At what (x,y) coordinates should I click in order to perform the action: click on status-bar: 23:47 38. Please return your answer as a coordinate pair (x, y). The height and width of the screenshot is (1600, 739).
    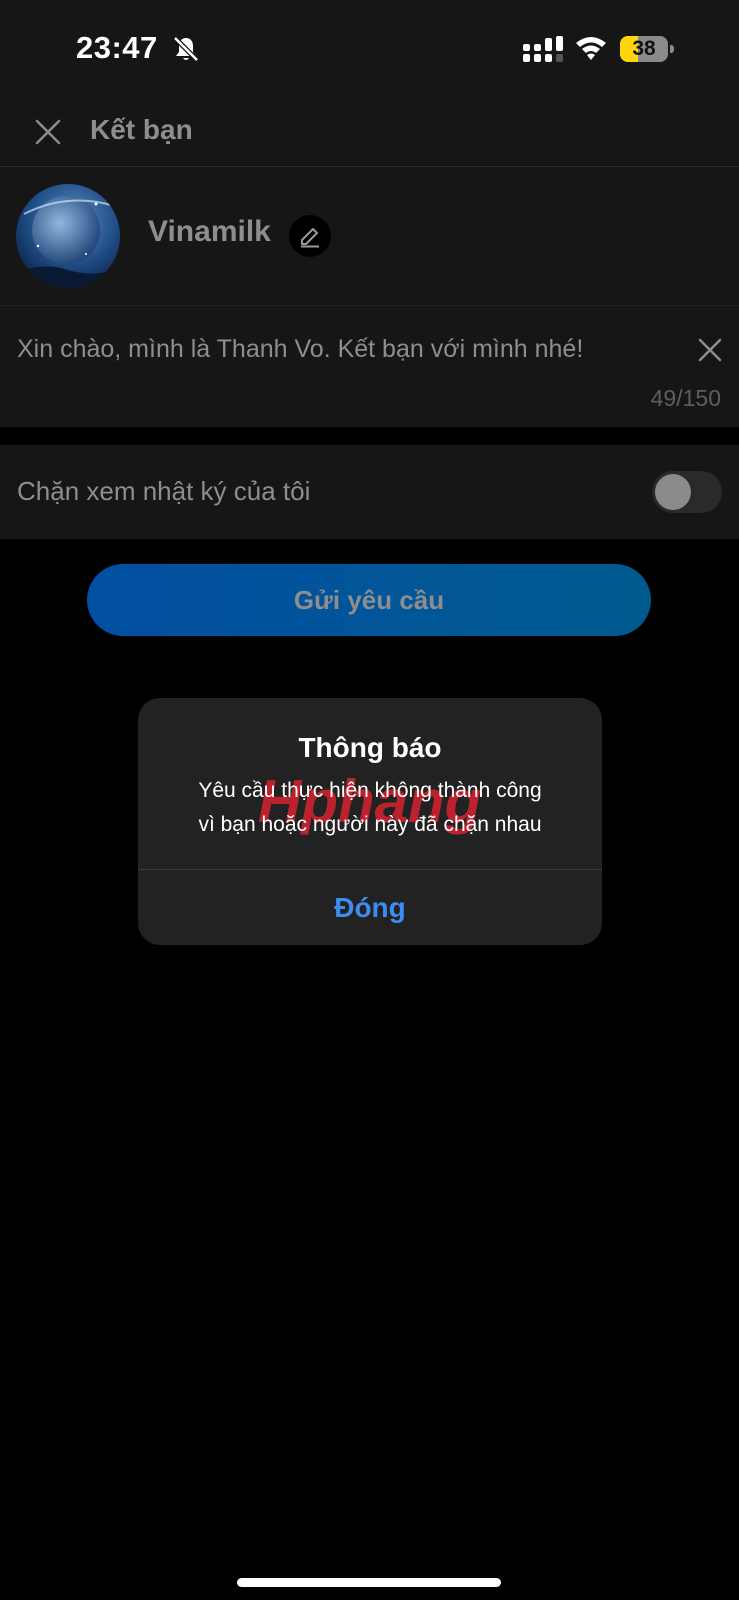
    Looking at the image, I should click on (369, 50).